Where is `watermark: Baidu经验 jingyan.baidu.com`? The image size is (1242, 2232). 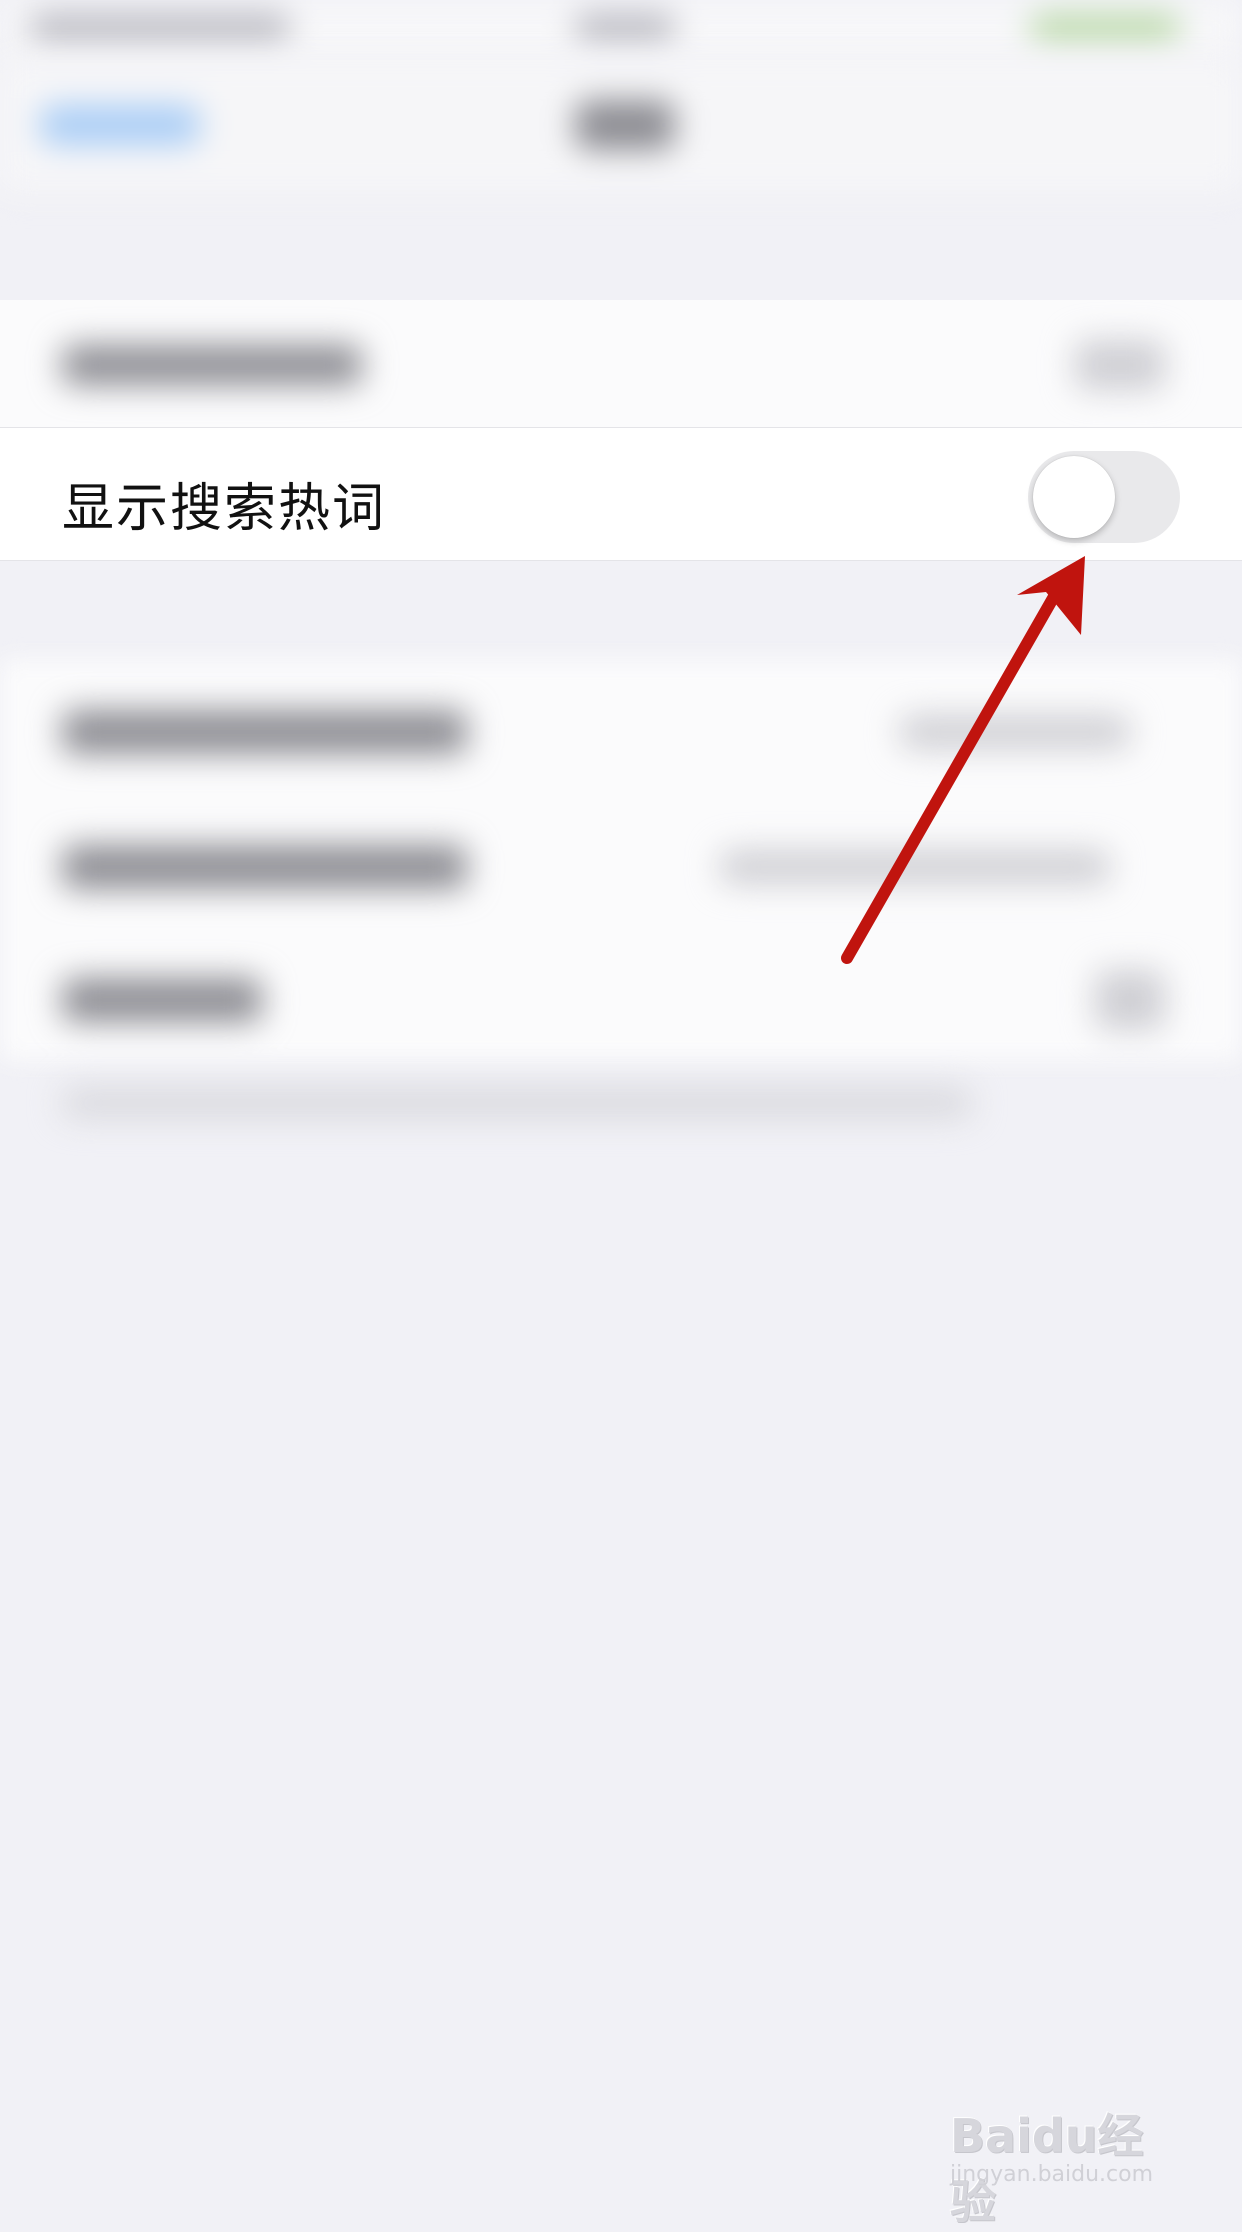
watermark: Baidu经验 jingyan.baidu.com is located at coordinates (1065, 2149).